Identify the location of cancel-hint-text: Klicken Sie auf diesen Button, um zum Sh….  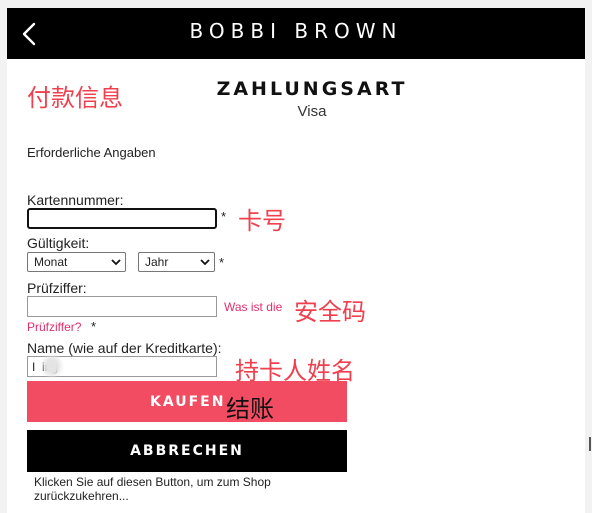
(152, 489).